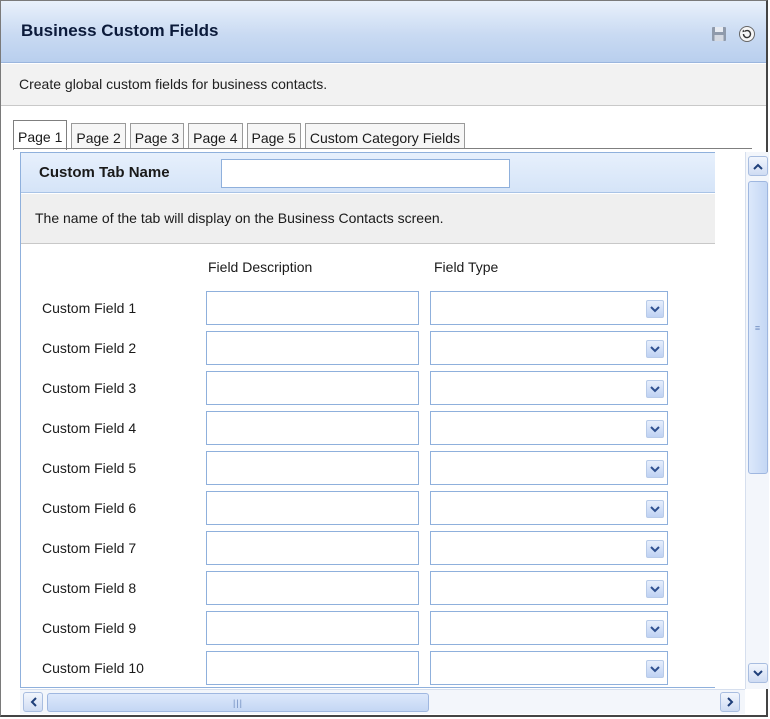  I want to click on scroll-up-icon, so click(758, 166).